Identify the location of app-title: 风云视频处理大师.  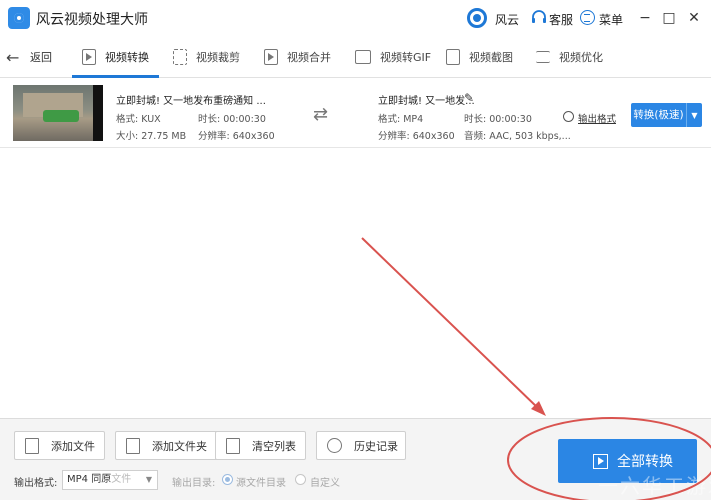
(92, 20).